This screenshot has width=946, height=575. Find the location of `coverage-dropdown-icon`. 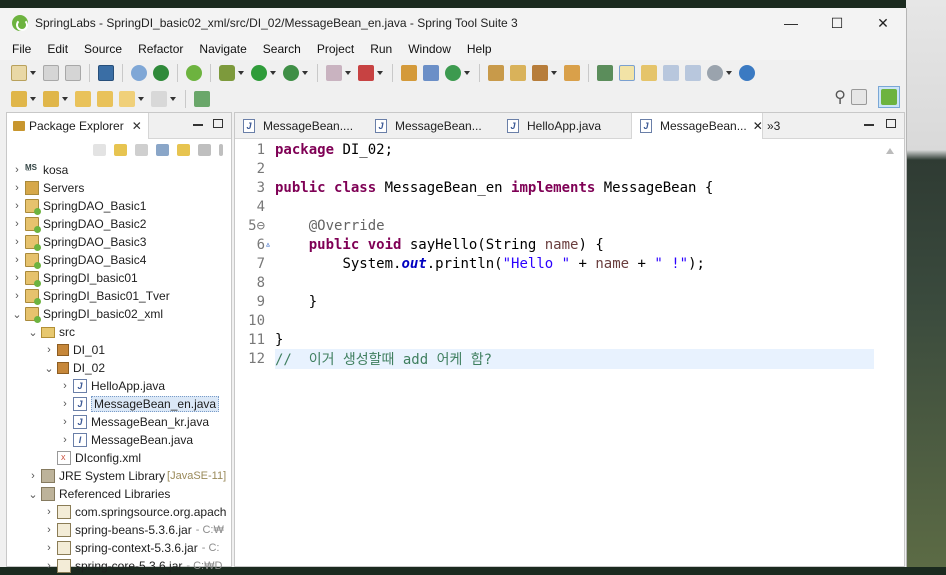

coverage-dropdown-icon is located at coordinates (305, 73).